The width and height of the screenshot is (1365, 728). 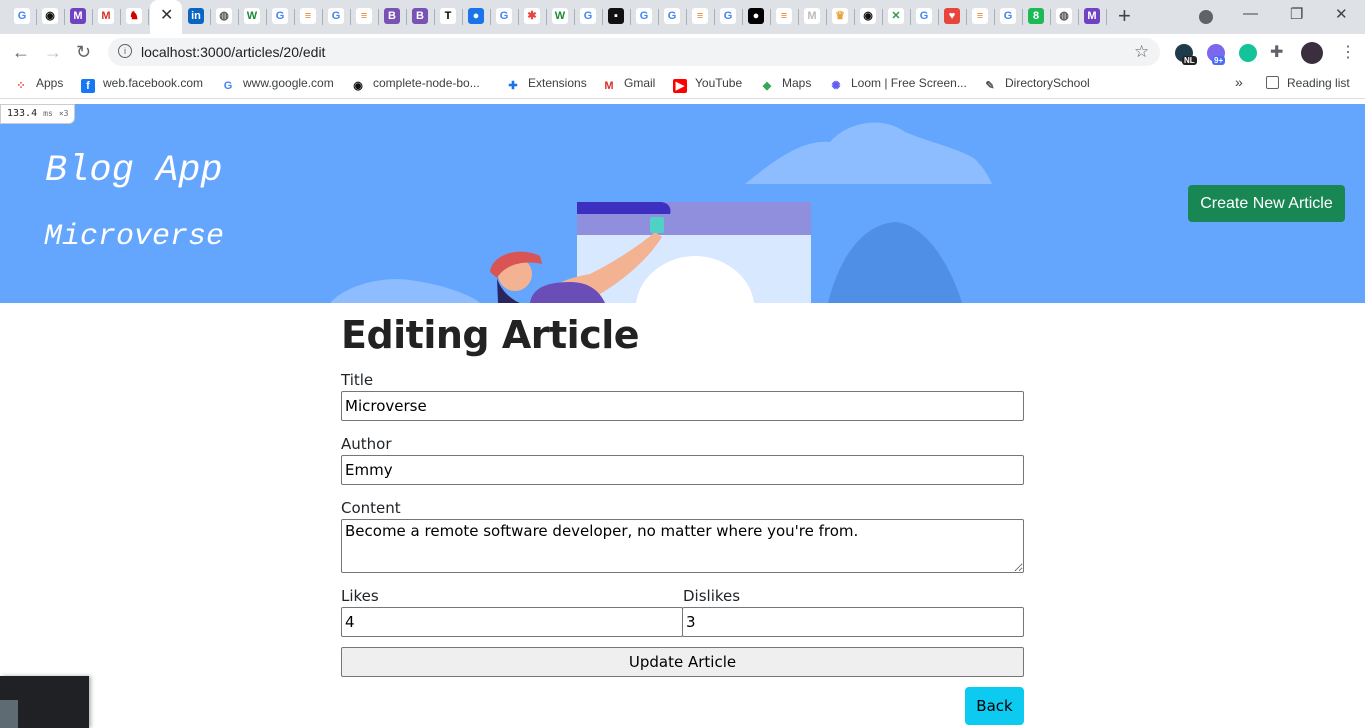 What do you see at coordinates (134, 16) in the screenshot?
I see `tab-dragon-icon: ♞` at bounding box center [134, 16].